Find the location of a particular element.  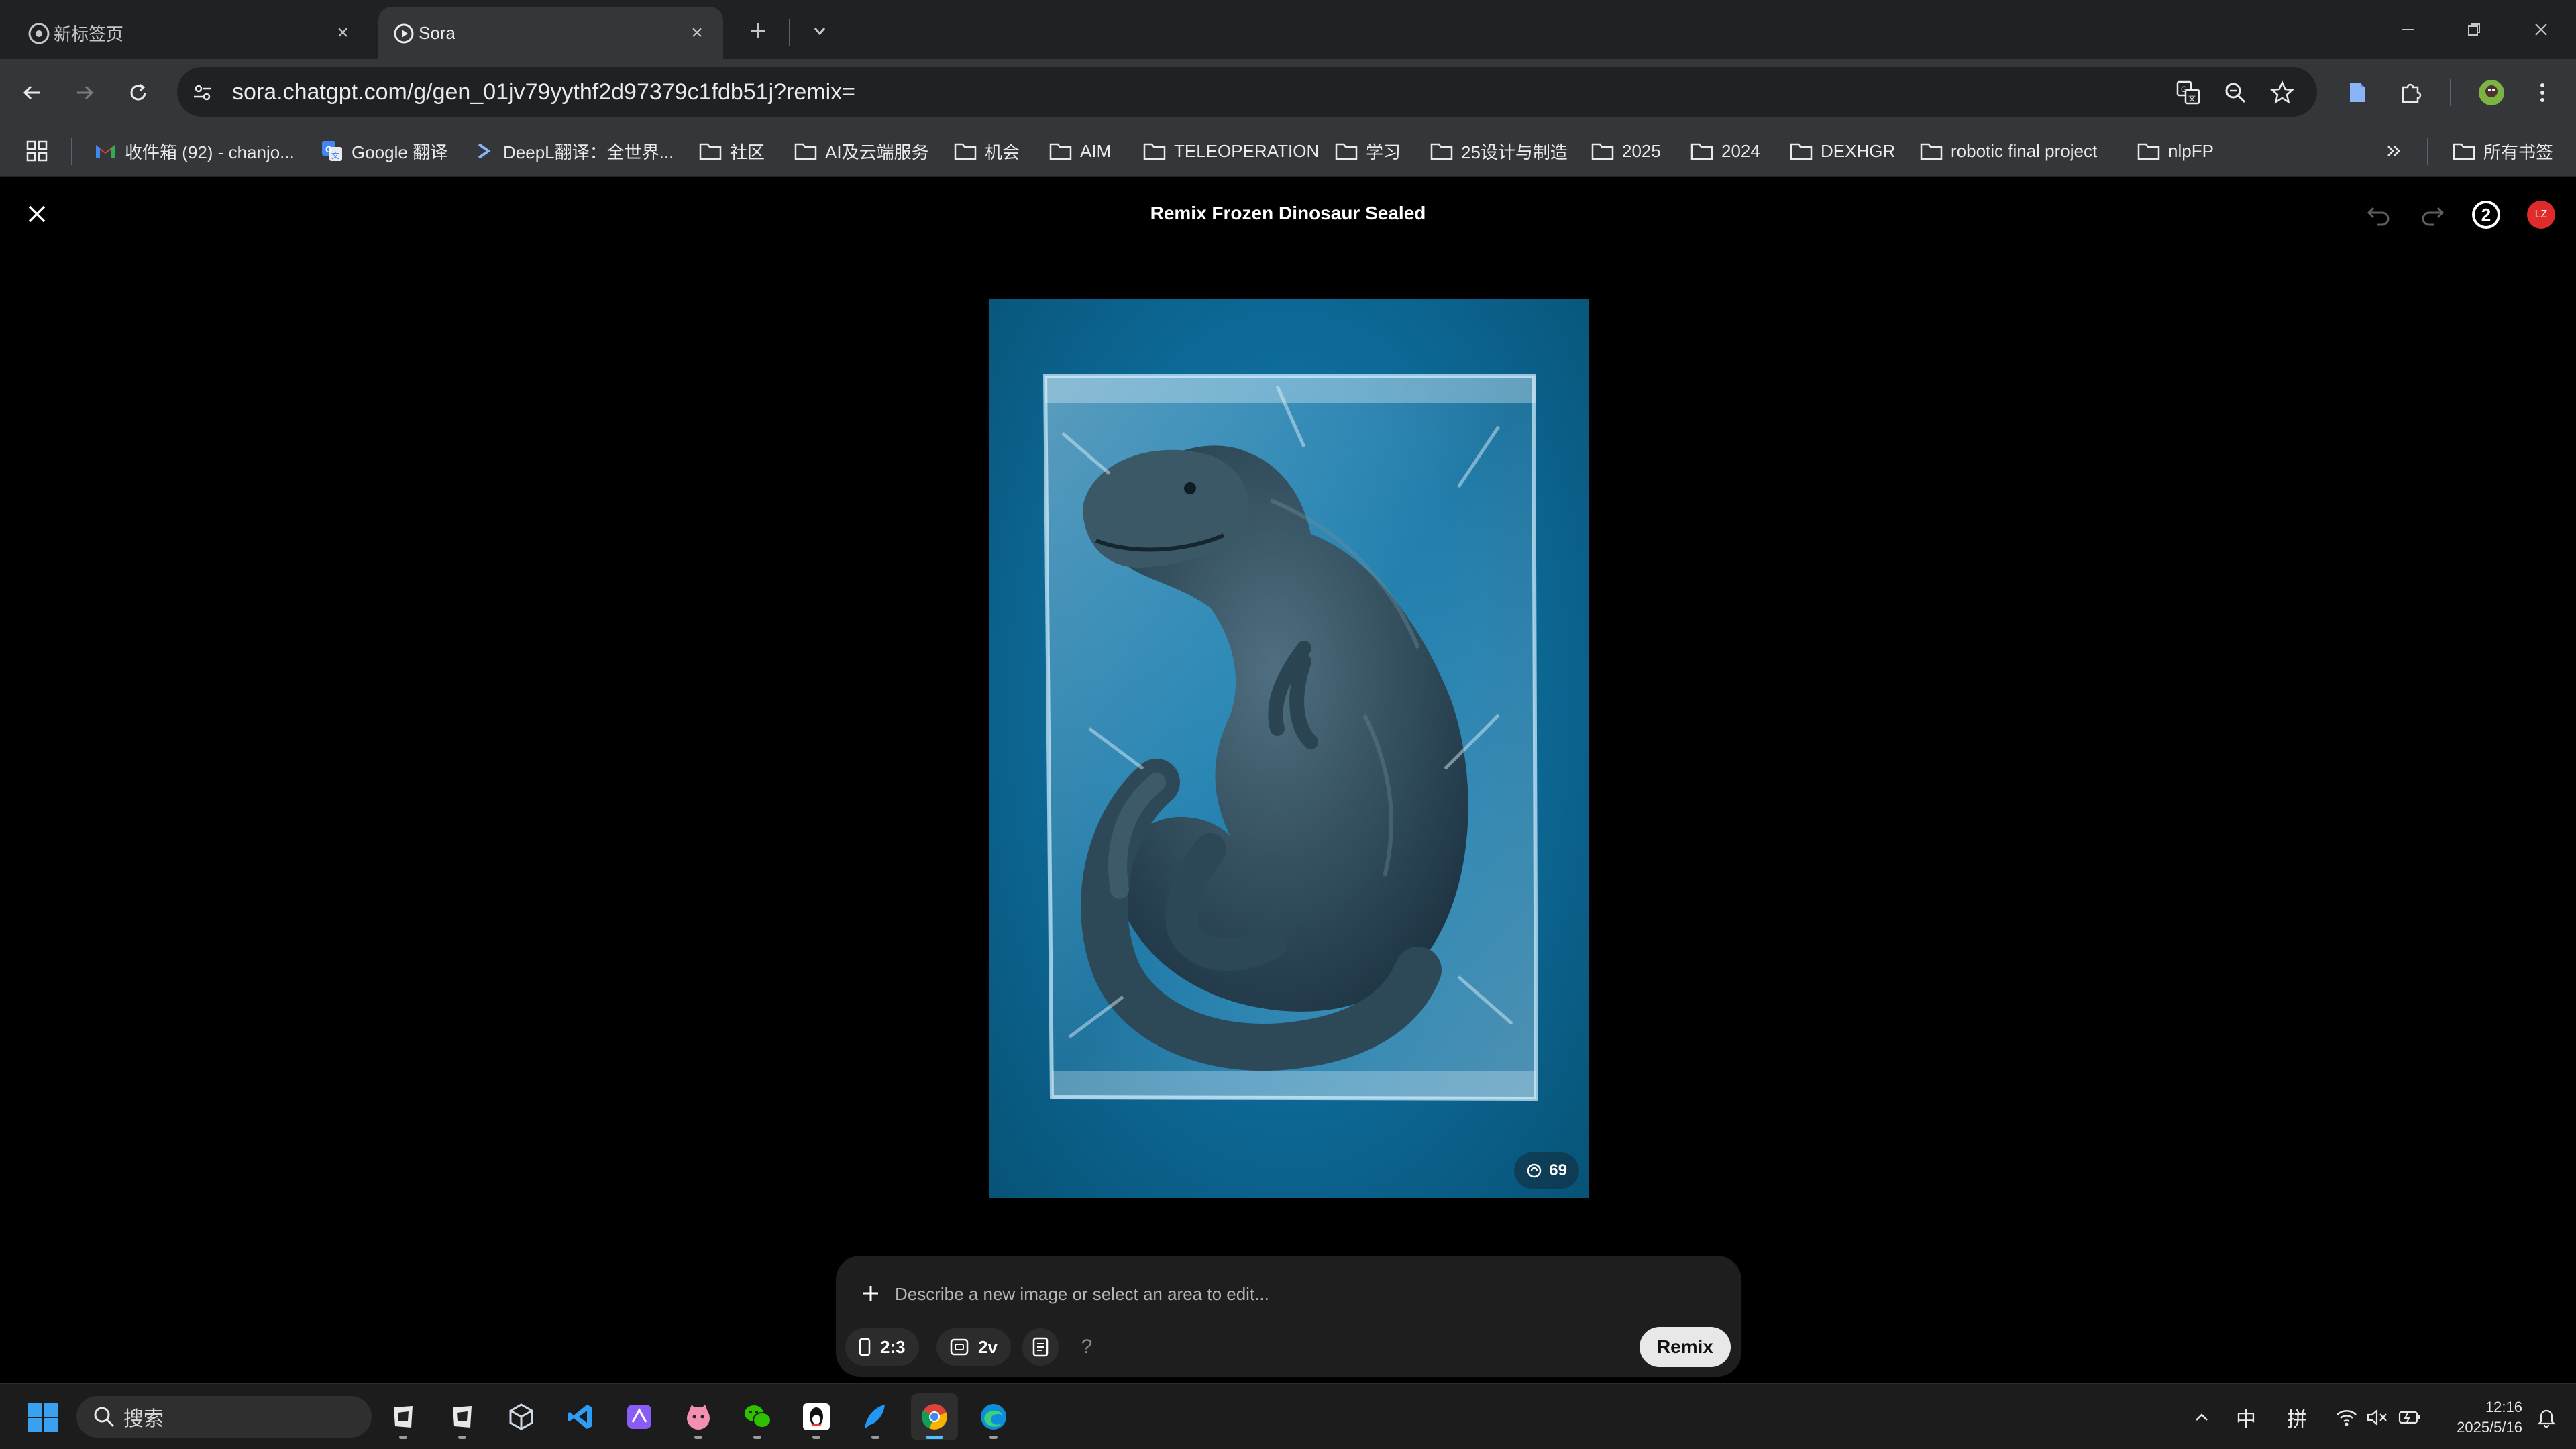

generated-image: 69 is located at coordinates (1289, 748).